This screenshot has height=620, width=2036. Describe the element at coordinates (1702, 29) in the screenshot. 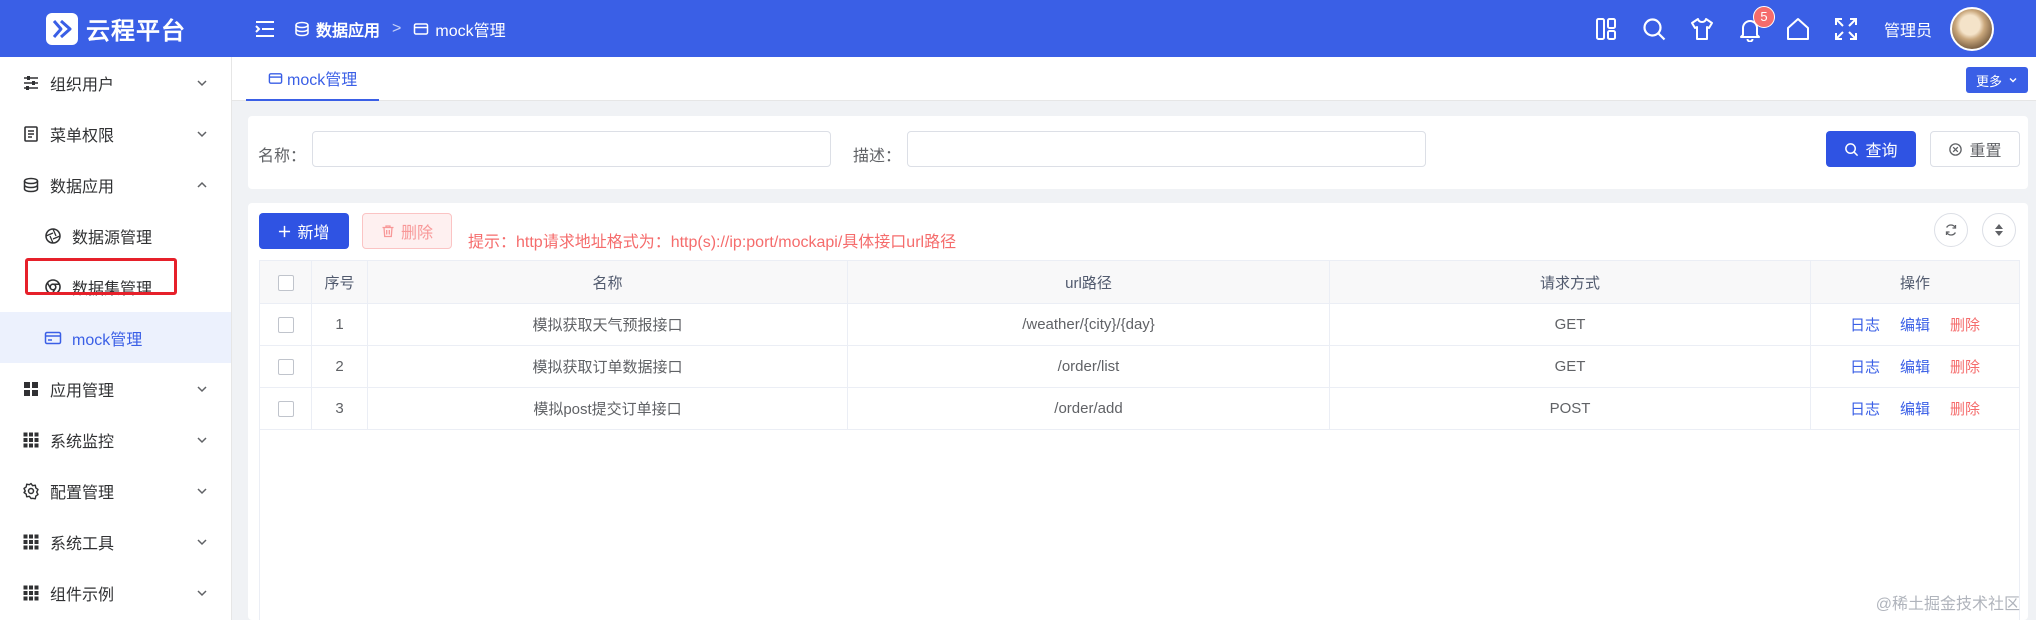

I see `theme-shirt-icon` at that location.